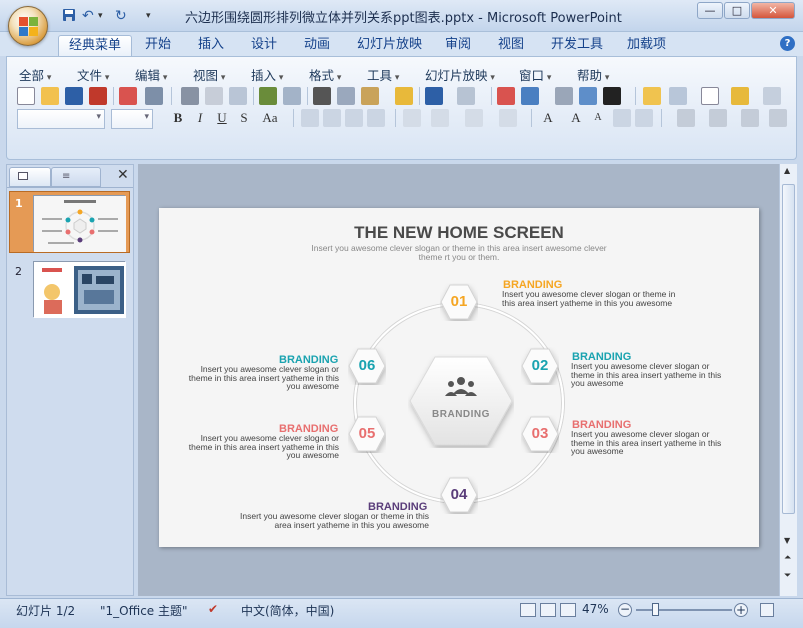  Describe the element at coordinates (332, 118) in the screenshot. I see `align-center-icon` at that location.